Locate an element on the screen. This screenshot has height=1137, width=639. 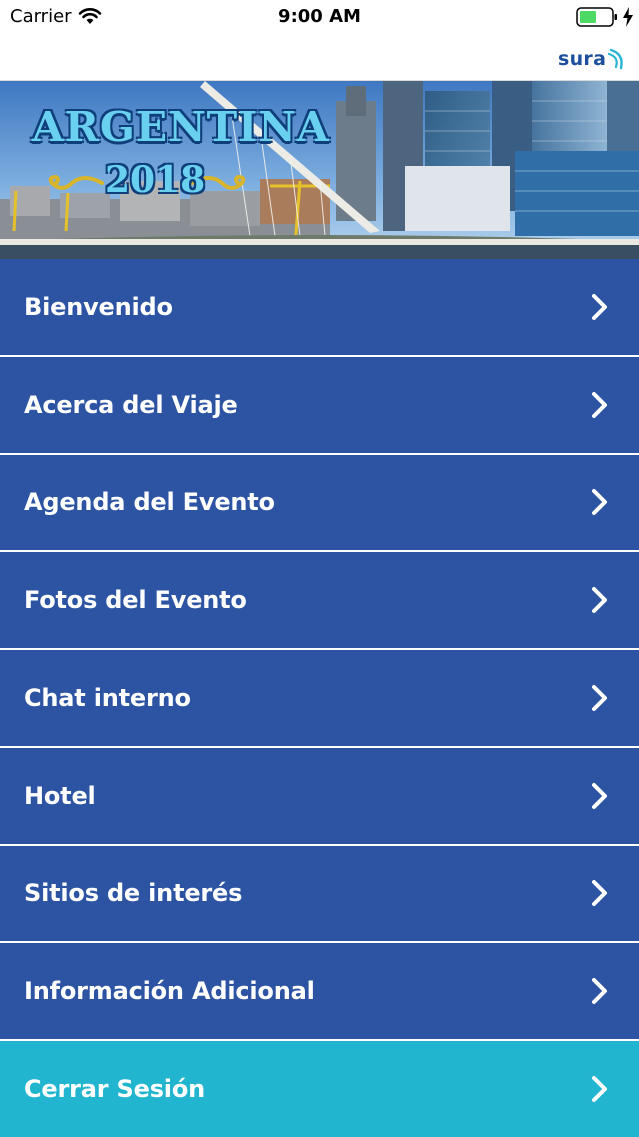
battery-icon is located at coordinates (597, 19).